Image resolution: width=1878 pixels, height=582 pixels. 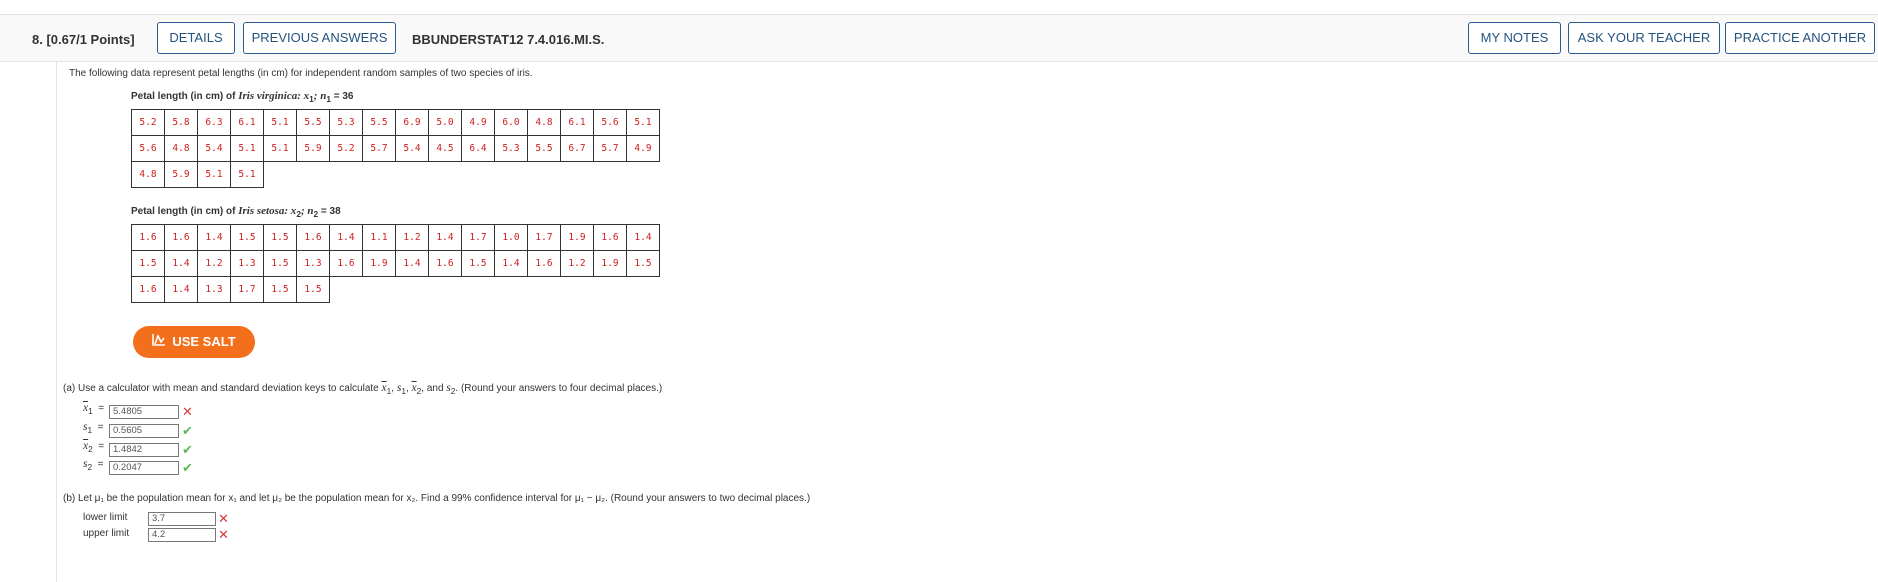 I want to click on table-cell: 5.3, so click(x=511, y=148).